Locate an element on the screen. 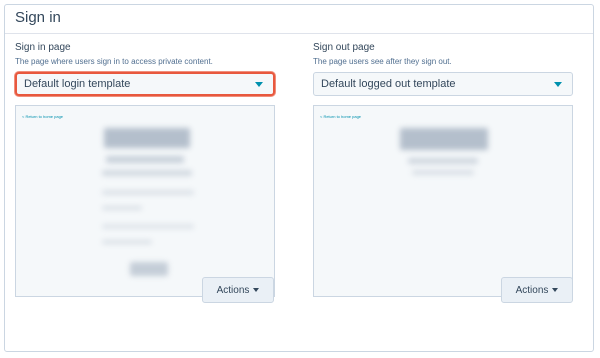 The height and width of the screenshot is (358, 600). title-divider is located at coordinates (299, 33).